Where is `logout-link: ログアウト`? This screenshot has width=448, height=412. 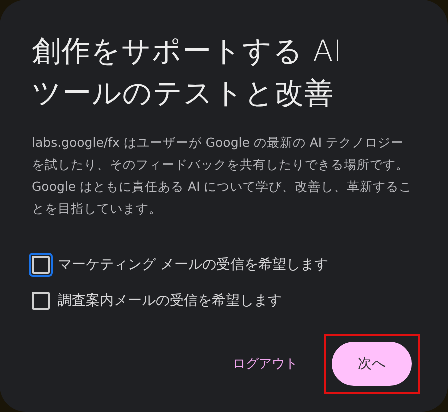 logout-link: ログアウト is located at coordinates (265, 364).